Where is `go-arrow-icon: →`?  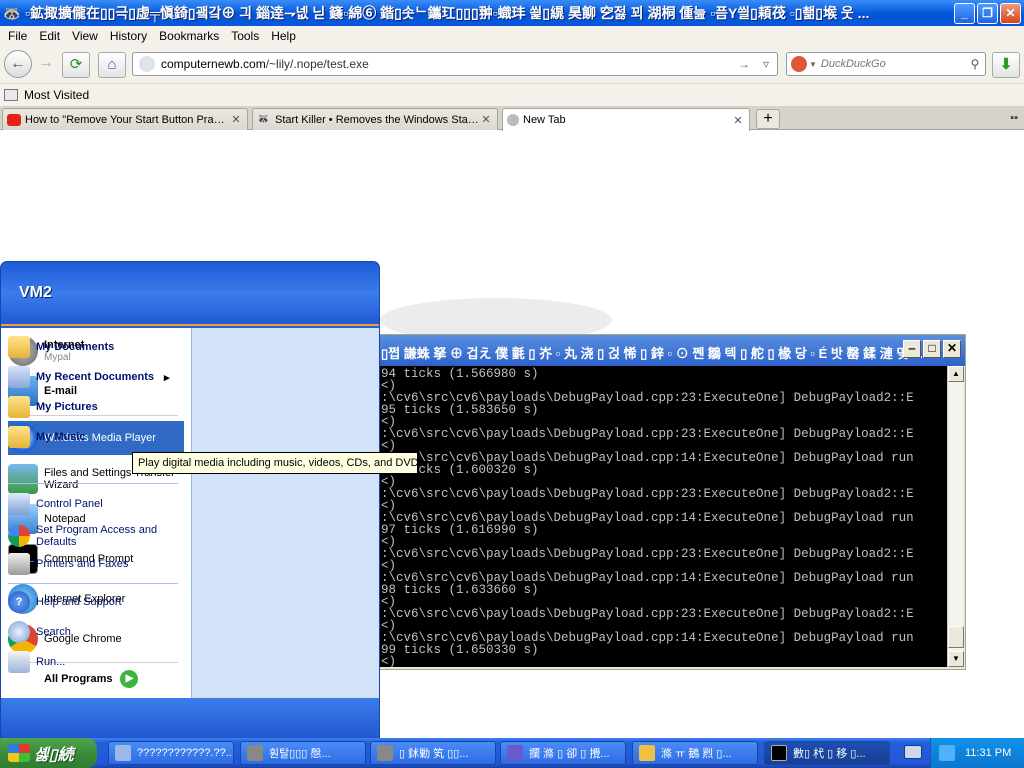
go-arrow-icon: → is located at coordinates (744, 64).